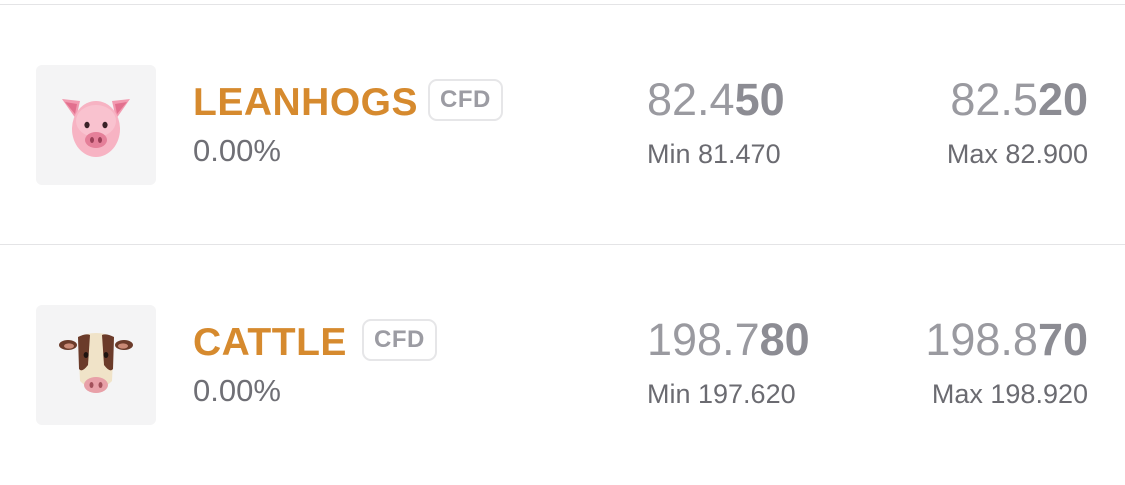 This screenshot has height=485, width=1125. I want to click on ask-price-main: 82.5, so click(994, 99).